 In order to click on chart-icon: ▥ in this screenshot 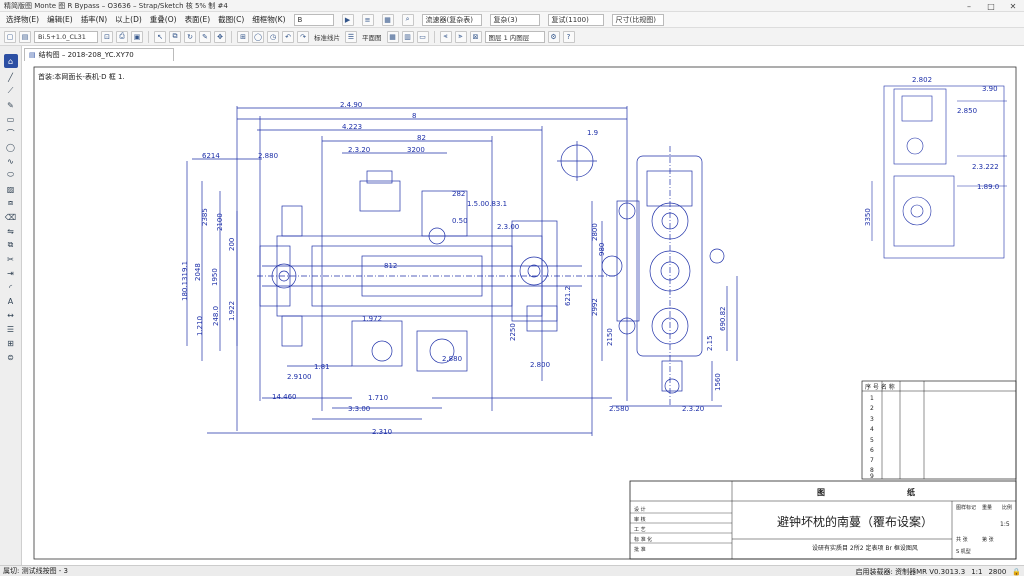, I will do `click(407, 36)`.